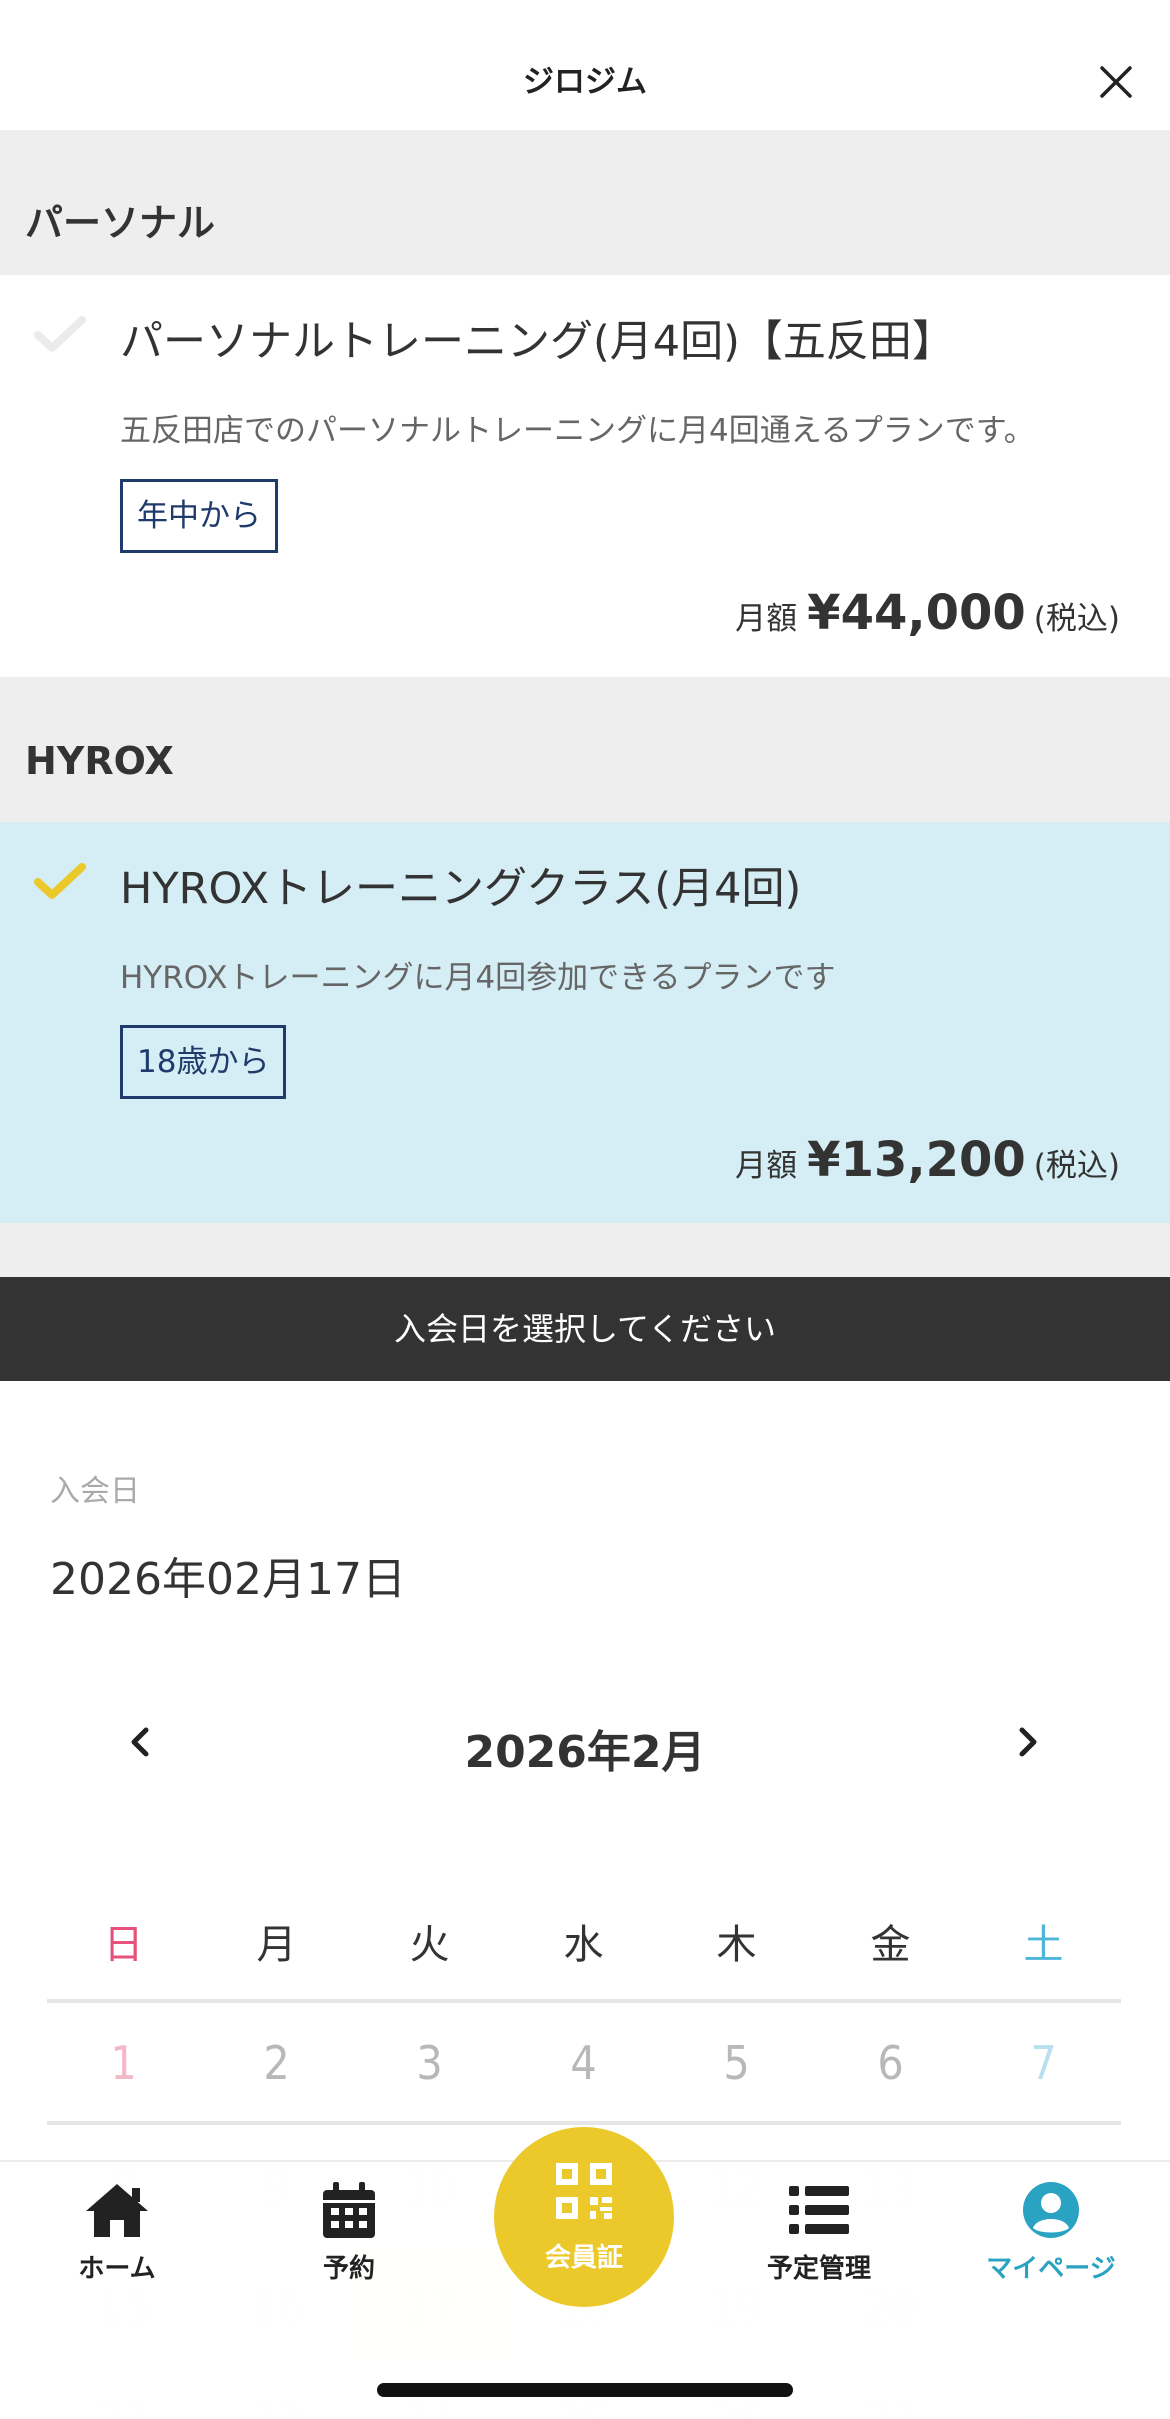  Describe the element at coordinates (819, 2210) in the screenshot. I see `list-icon` at that location.